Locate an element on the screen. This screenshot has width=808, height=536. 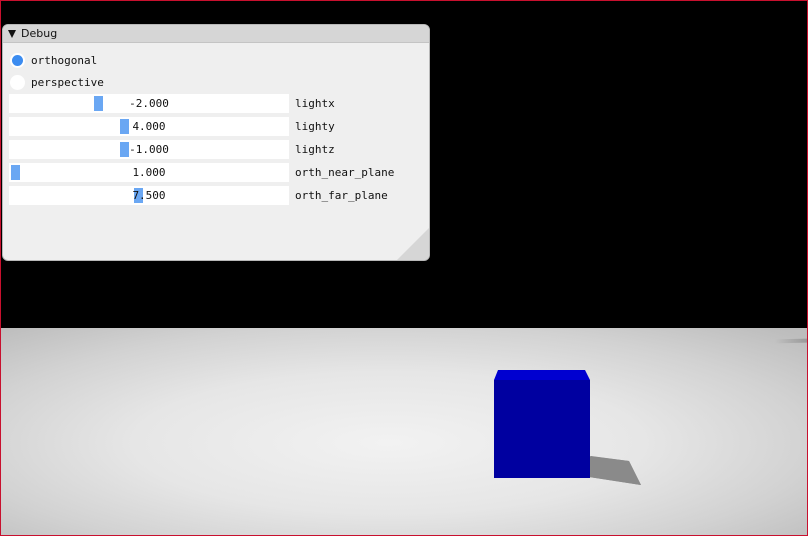
radio-perspective: perspective is located at coordinates (57, 82).